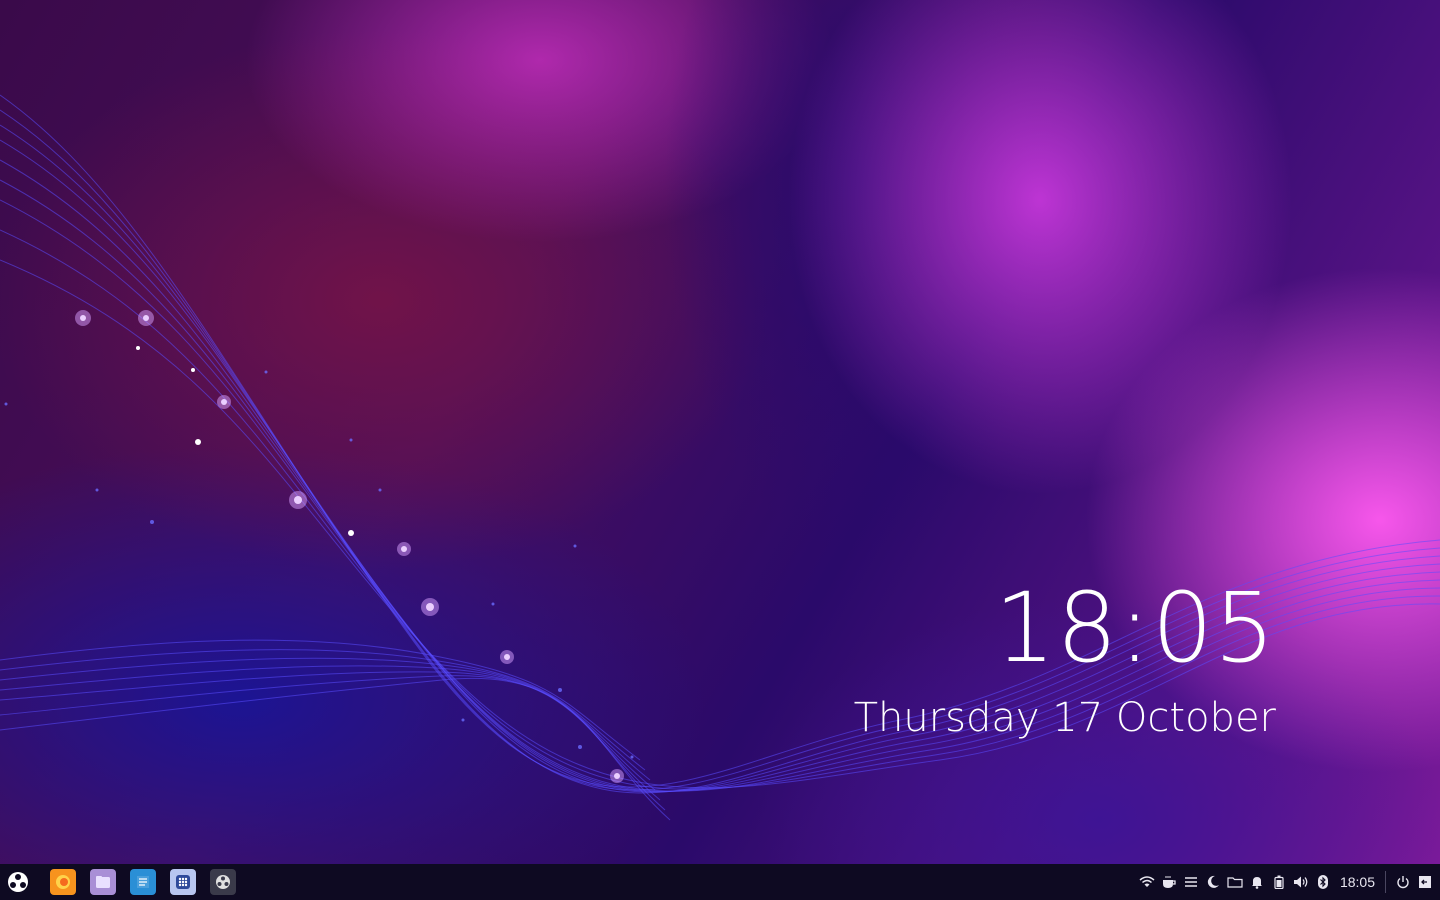 The image size is (1440, 900). I want to click on menu-tray-button, so click(1191, 882).